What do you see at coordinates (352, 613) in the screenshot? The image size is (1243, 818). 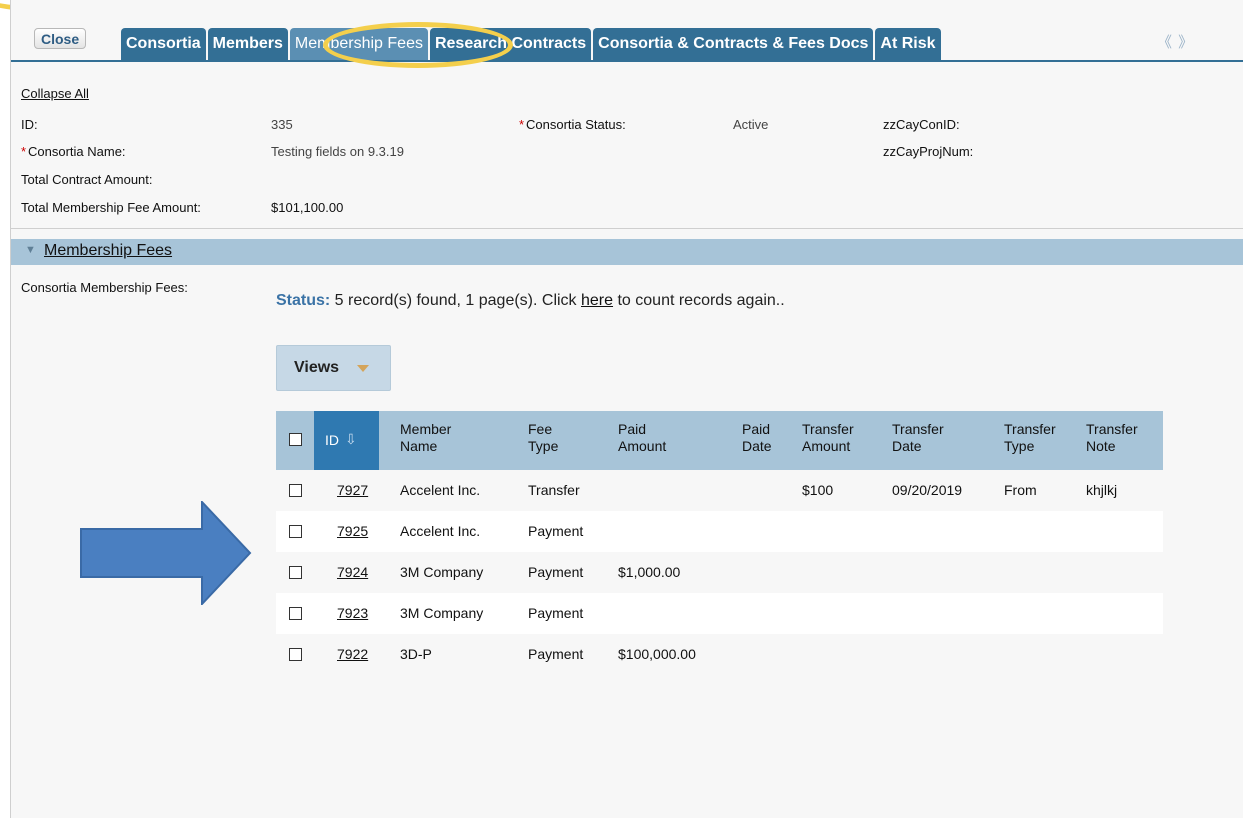 I see `row-id-link: 7923` at bounding box center [352, 613].